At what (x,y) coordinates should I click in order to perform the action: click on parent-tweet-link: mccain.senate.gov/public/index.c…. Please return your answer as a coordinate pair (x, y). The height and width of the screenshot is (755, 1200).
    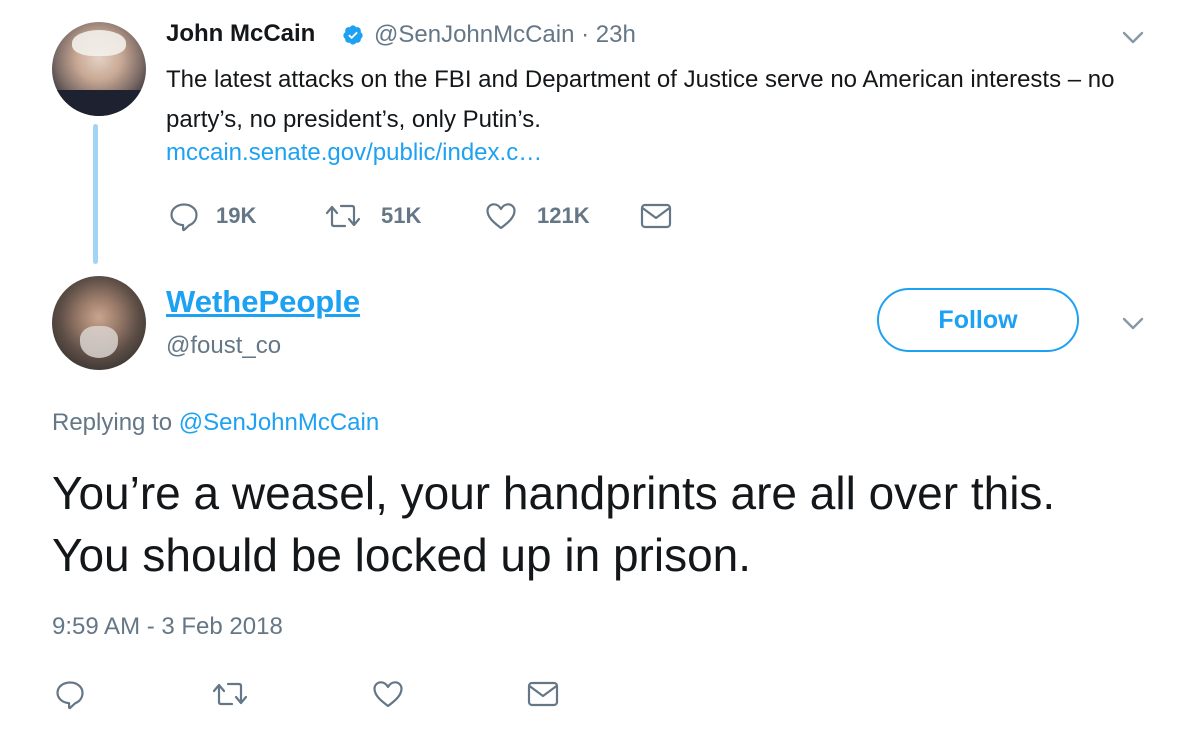
    Looking at the image, I should click on (354, 153).